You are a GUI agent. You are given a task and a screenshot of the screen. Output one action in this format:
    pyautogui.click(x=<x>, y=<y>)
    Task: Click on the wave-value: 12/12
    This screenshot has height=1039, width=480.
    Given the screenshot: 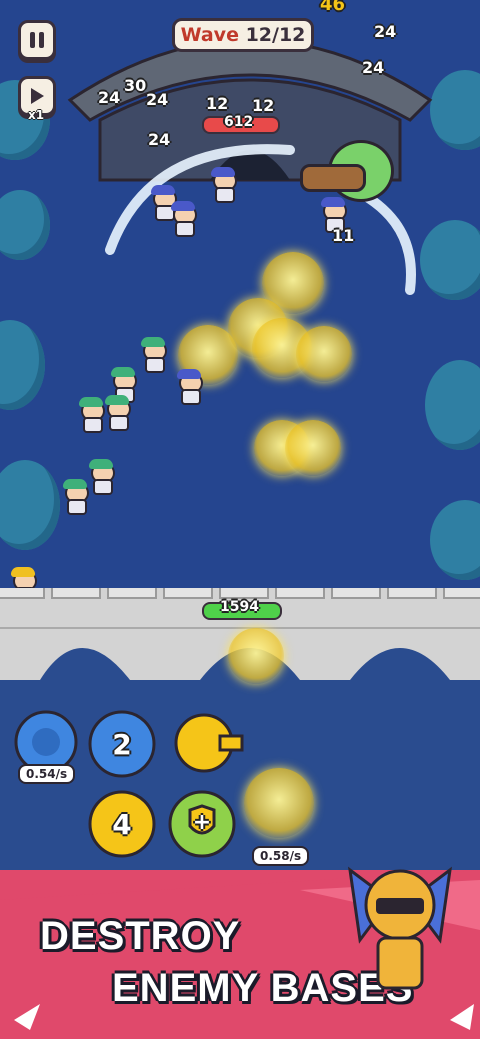 What is the action you would take?
    pyautogui.click(x=275, y=35)
    